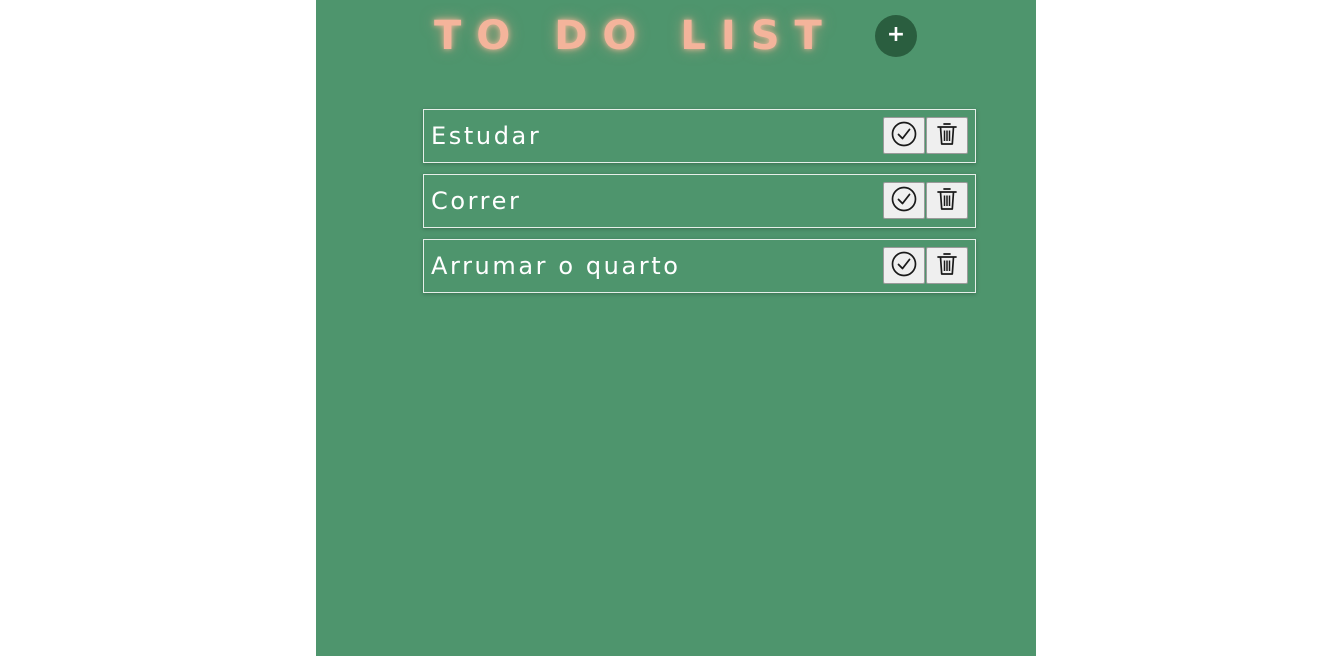 Image resolution: width=1341 pixels, height=656 pixels. I want to click on page-title: TO DO LIST, so click(635, 36).